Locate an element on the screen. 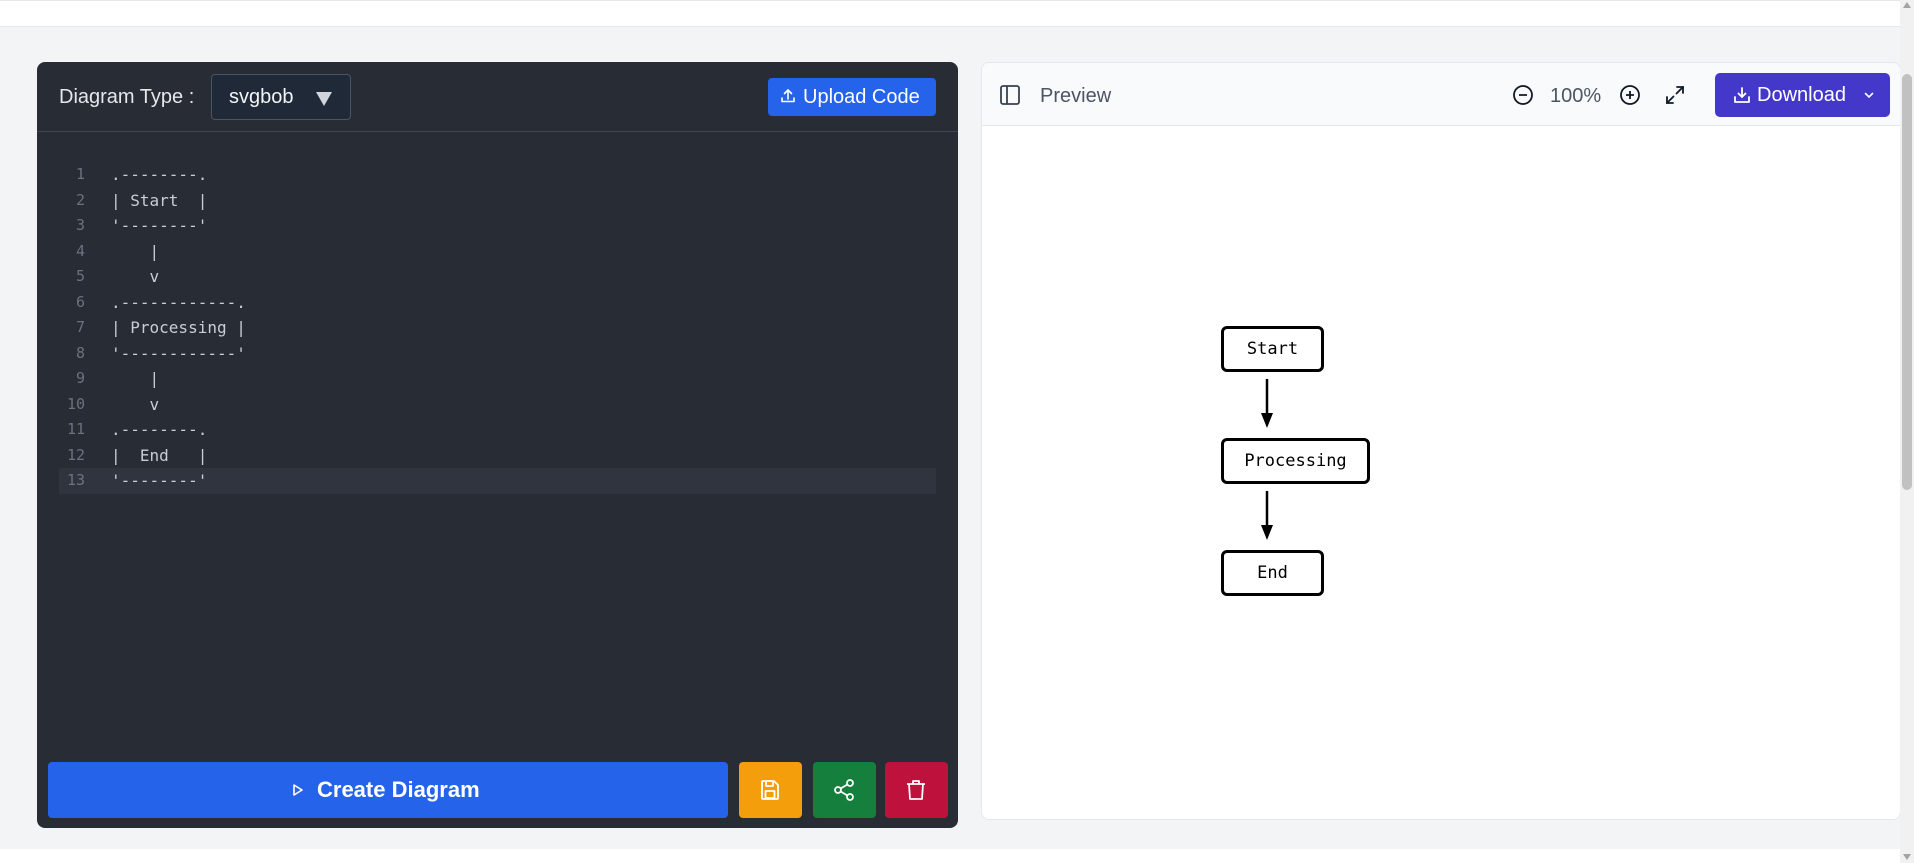 The height and width of the screenshot is (863, 1914). zoom-level: 100% is located at coordinates (1576, 96).